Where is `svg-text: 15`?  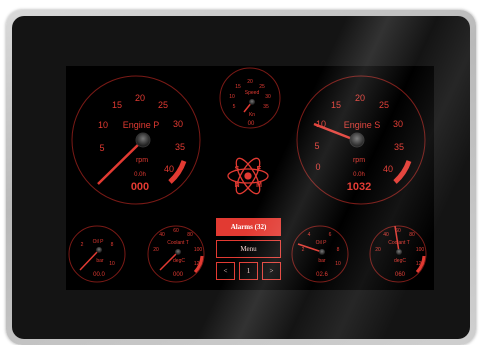
svg-text: 15 is located at coordinates (238, 87).